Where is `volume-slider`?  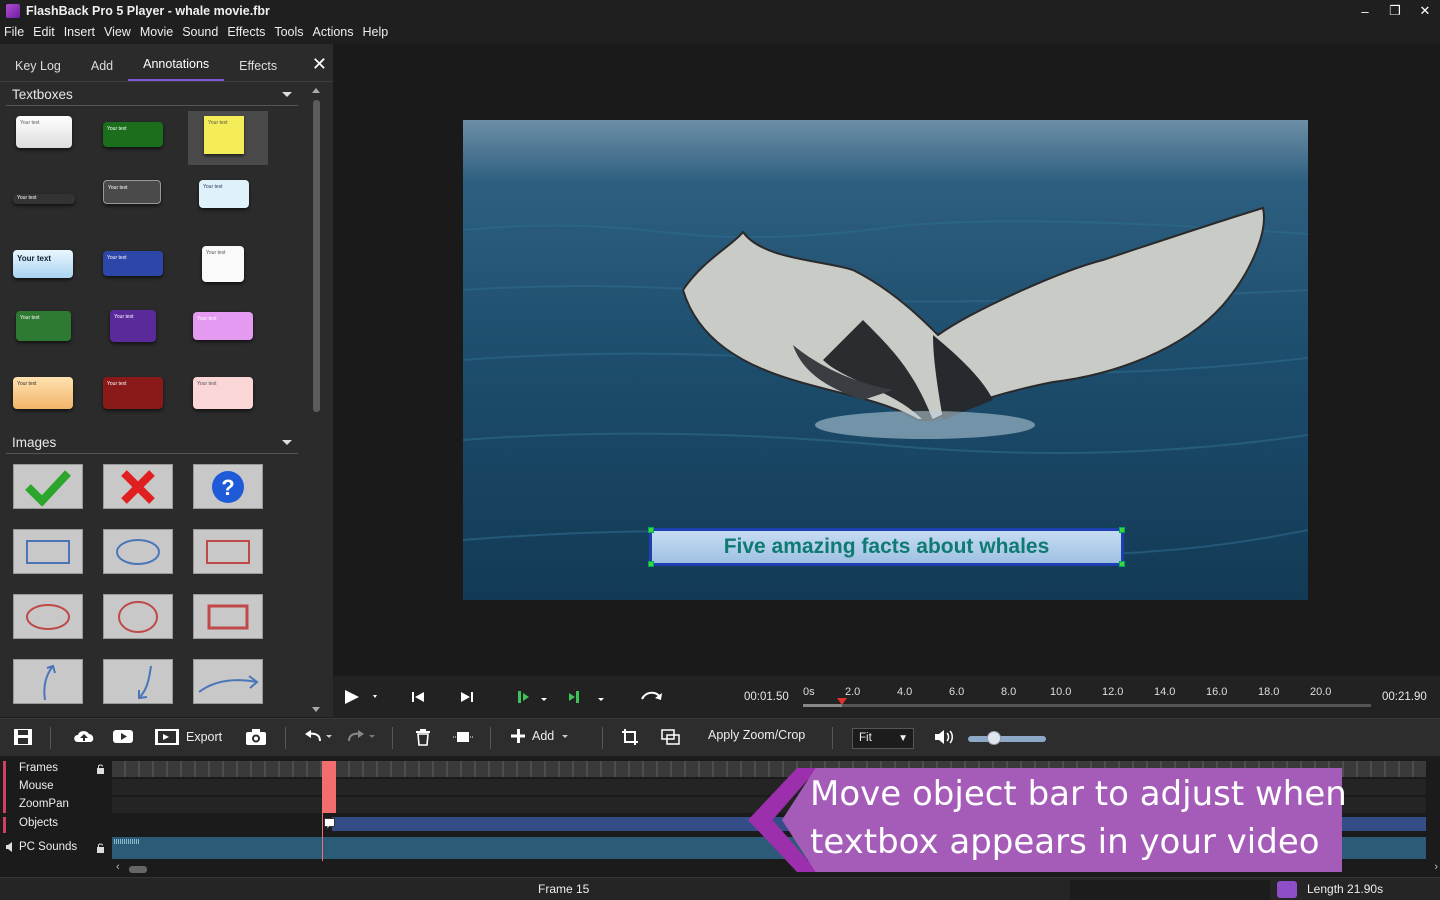
volume-slider is located at coordinates (1007, 739).